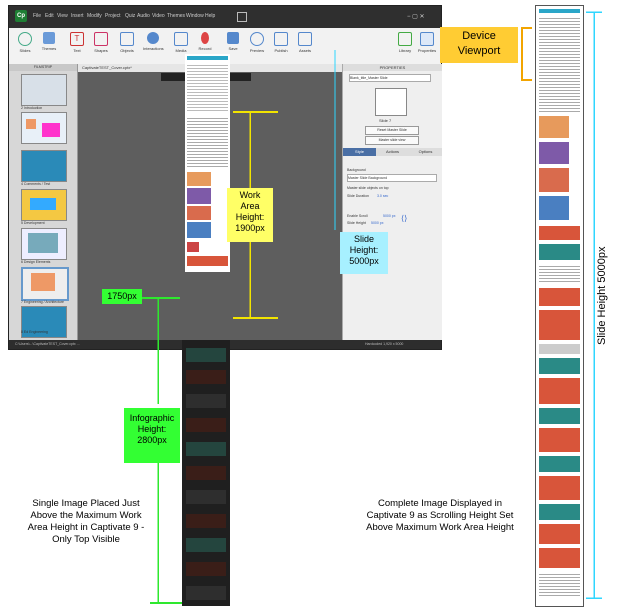 Image resolution: width=620 pixels, height=610 pixels. I want to click on slide-height-callout: Slide Height: 5000px, so click(364, 253).